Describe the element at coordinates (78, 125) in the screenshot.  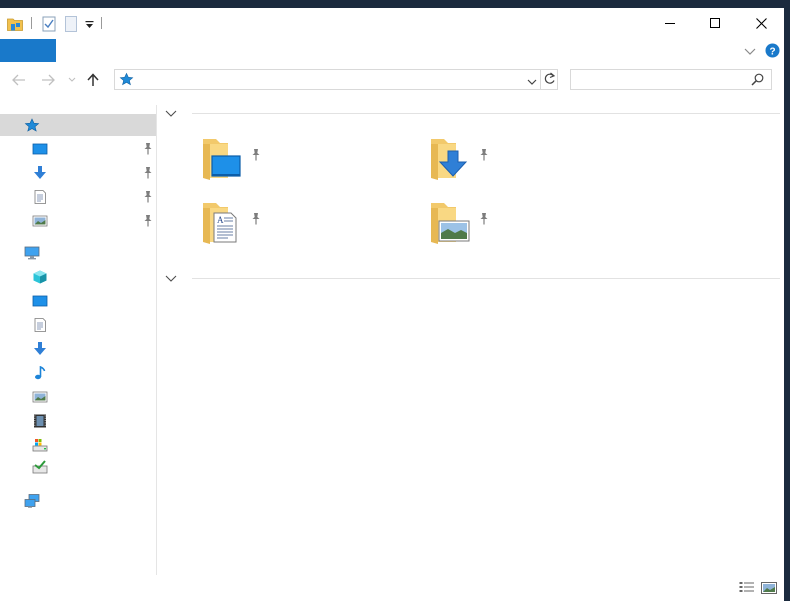
I see `nav-quick-access` at that location.